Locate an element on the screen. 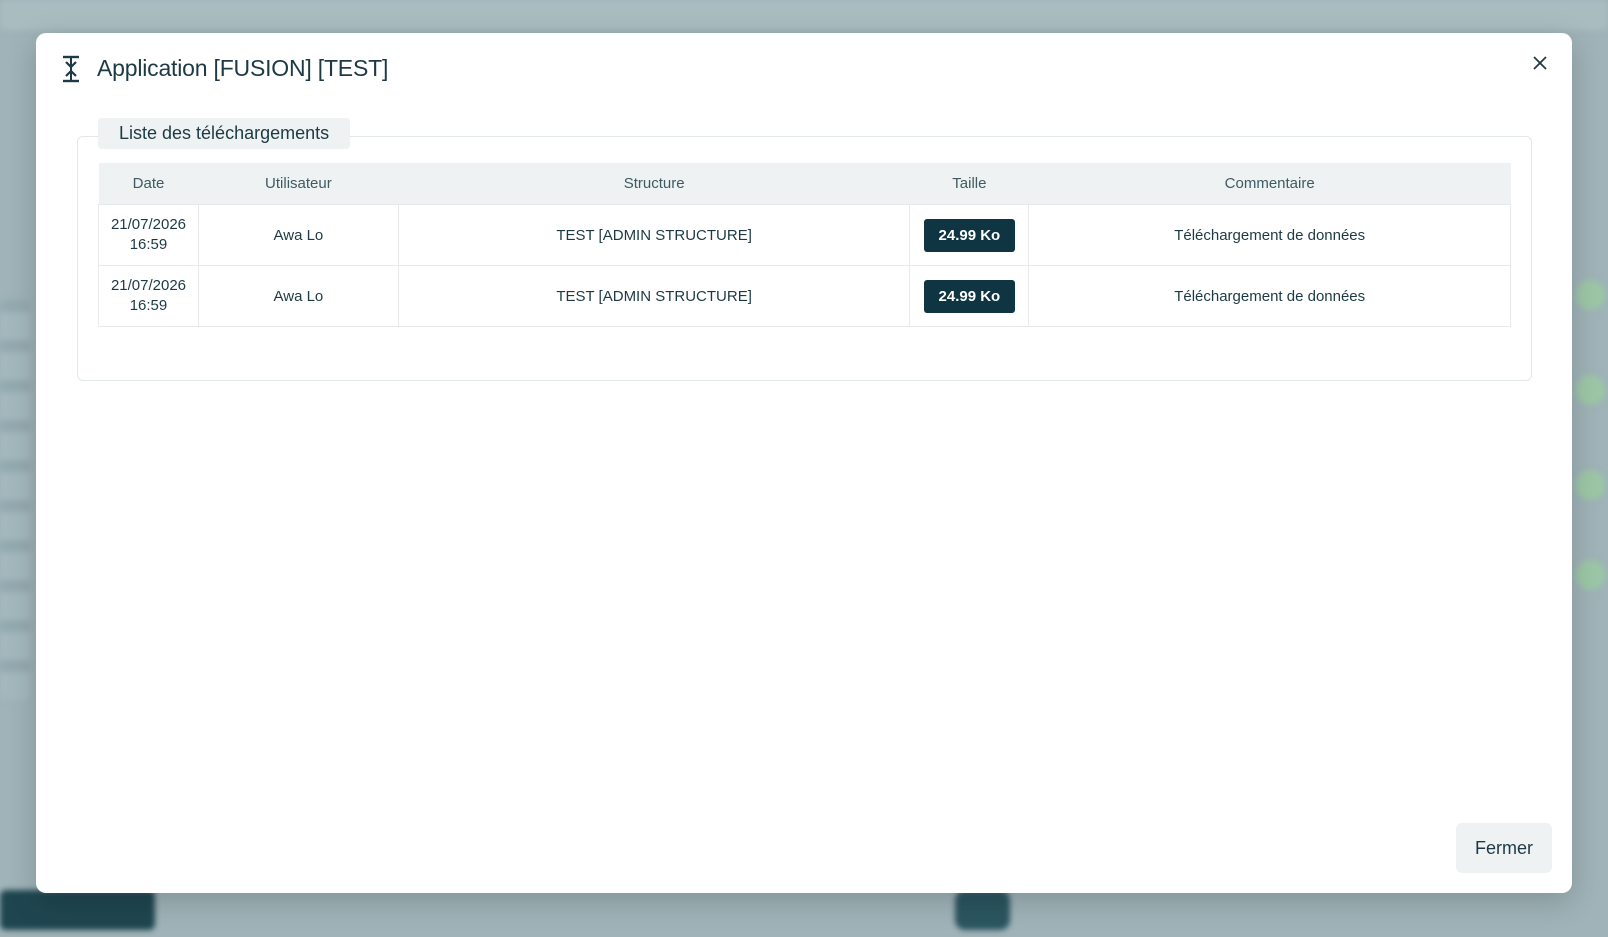 The height and width of the screenshot is (937, 1608). column-header-structure: Structure is located at coordinates (654, 184).